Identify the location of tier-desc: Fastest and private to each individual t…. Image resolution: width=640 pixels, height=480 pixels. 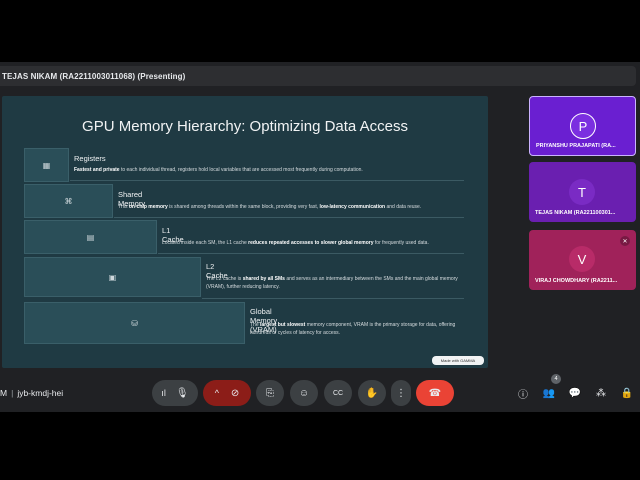
(218, 170).